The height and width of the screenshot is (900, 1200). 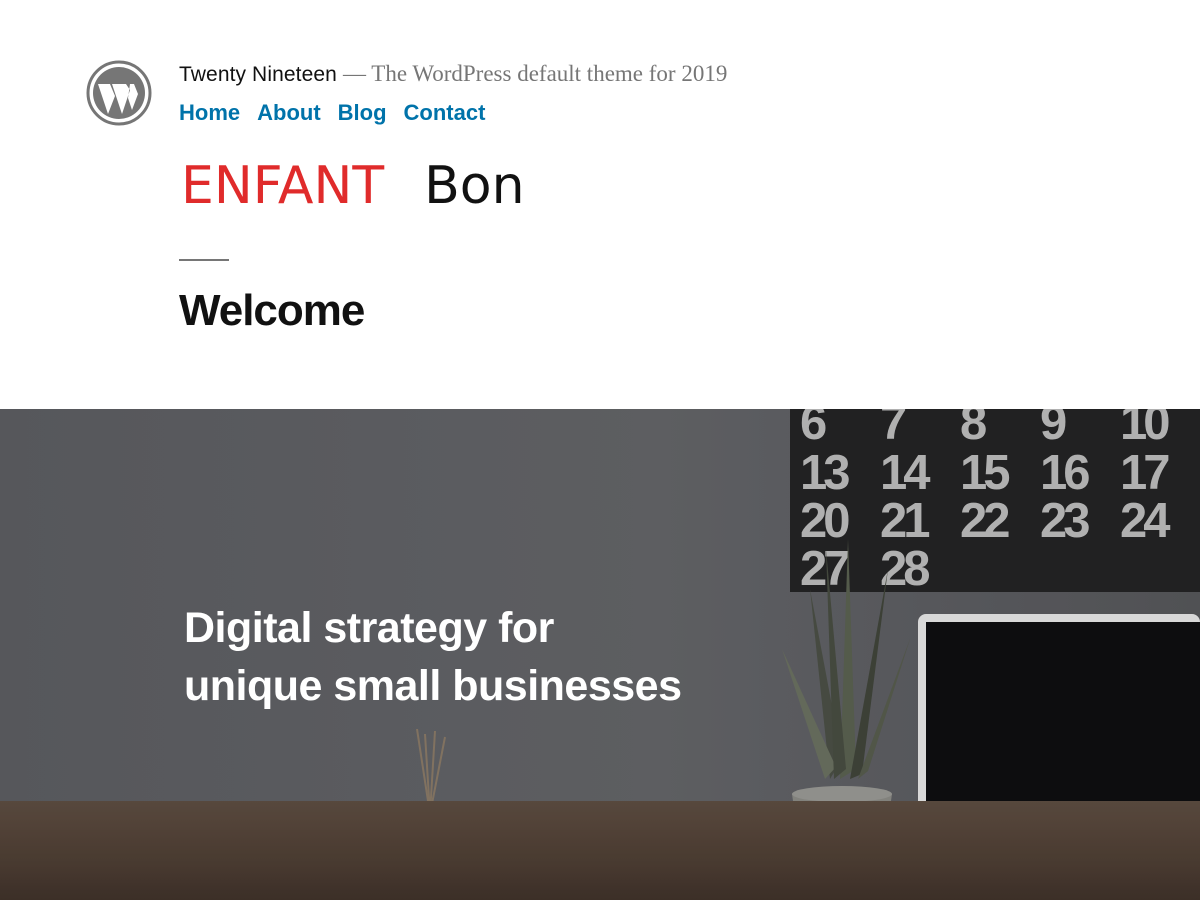 I want to click on main-navigation: Home About Blog Contact, so click(x=332, y=113).